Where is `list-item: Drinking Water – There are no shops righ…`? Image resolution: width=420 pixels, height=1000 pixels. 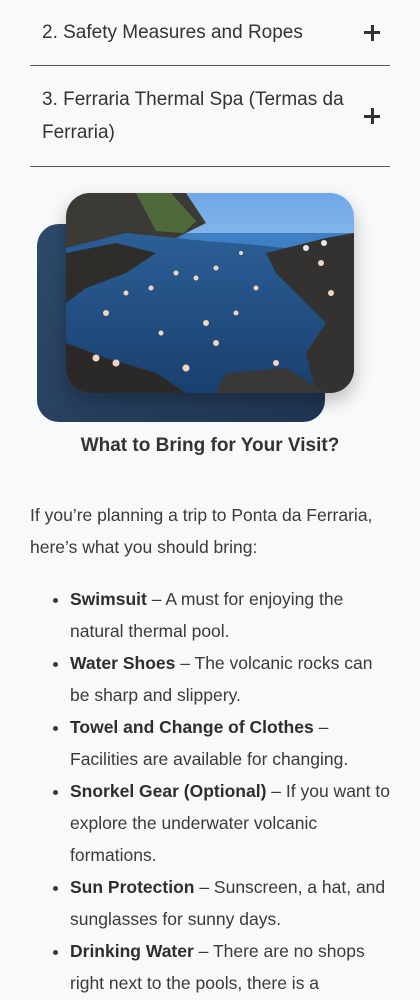 list-item: Drinking Water – There are no shops righ… is located at coordinates (230, 967).